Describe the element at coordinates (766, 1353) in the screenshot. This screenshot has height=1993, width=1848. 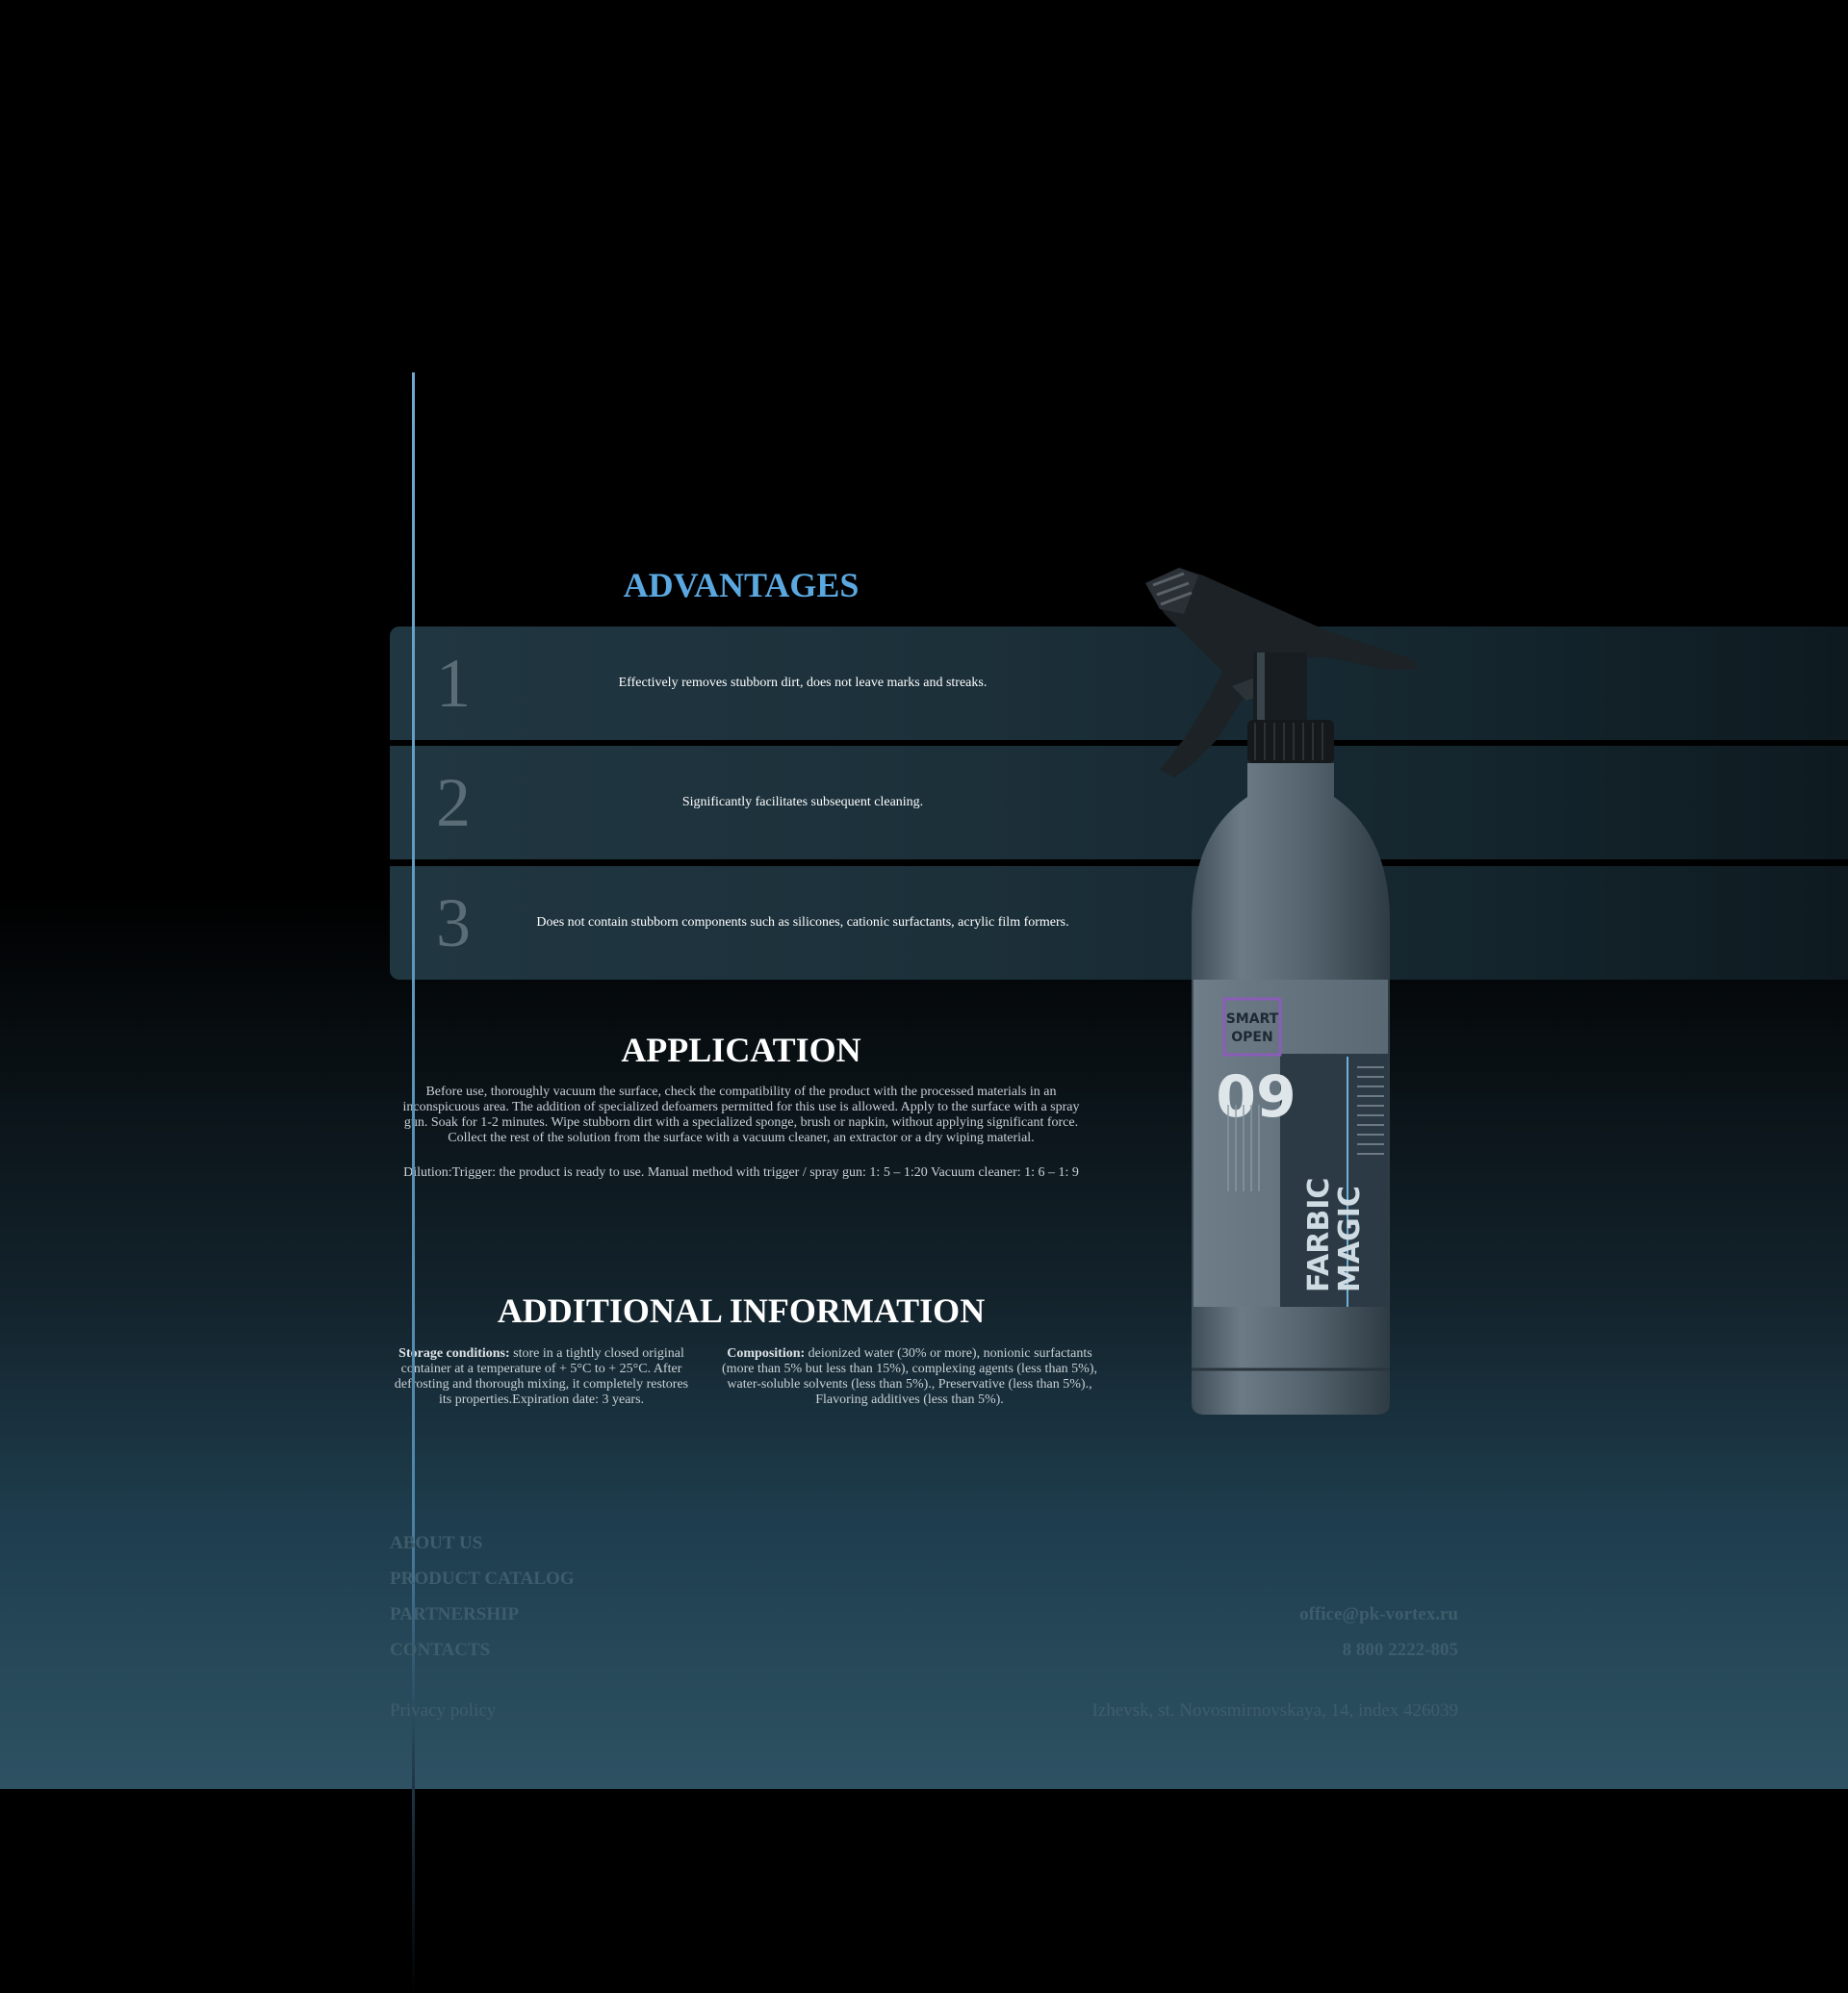
I see `composition-label: Composition:` at that location.